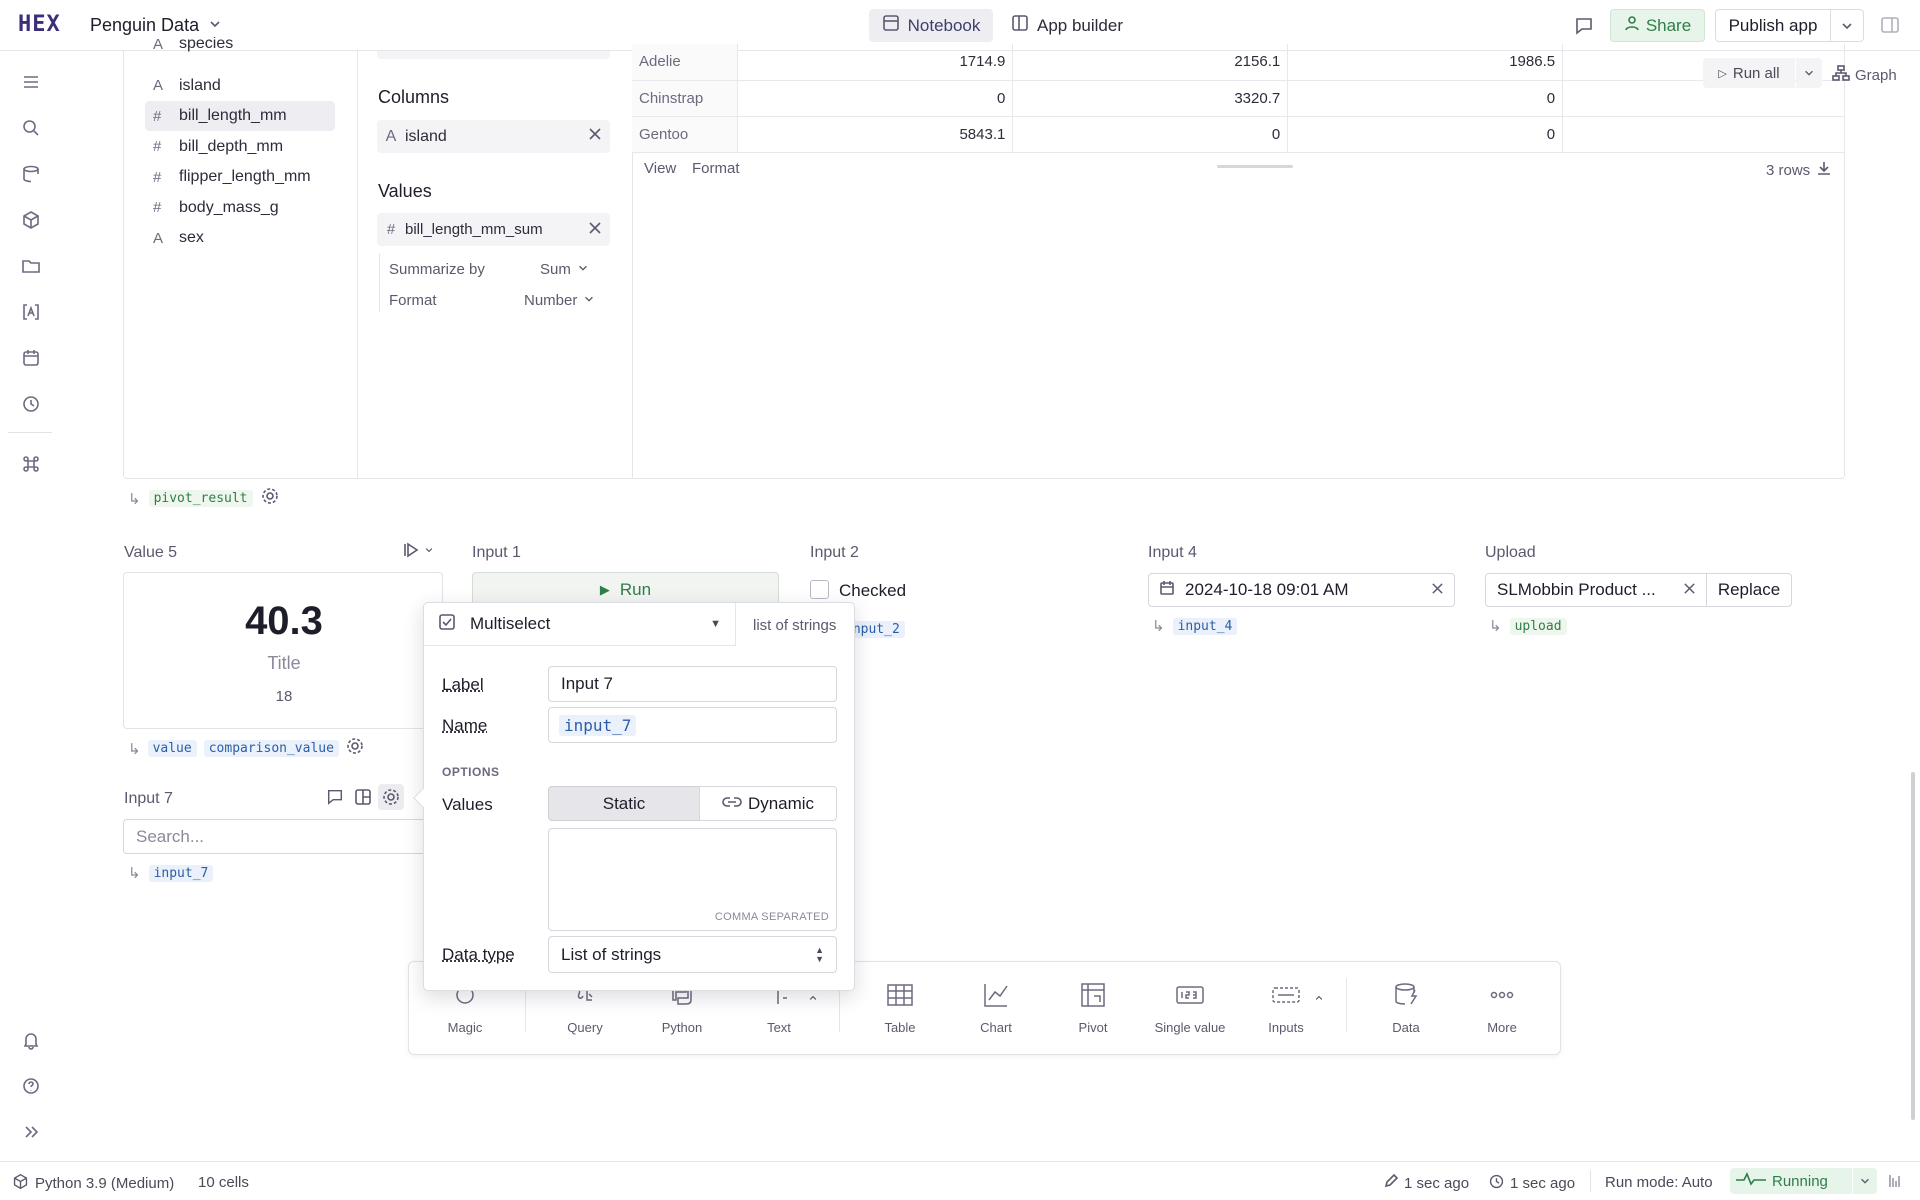 The width and height of the screenshot is (1920, 1200). I want to click on column-item: # bill_depth_mm, so click(240, 147).